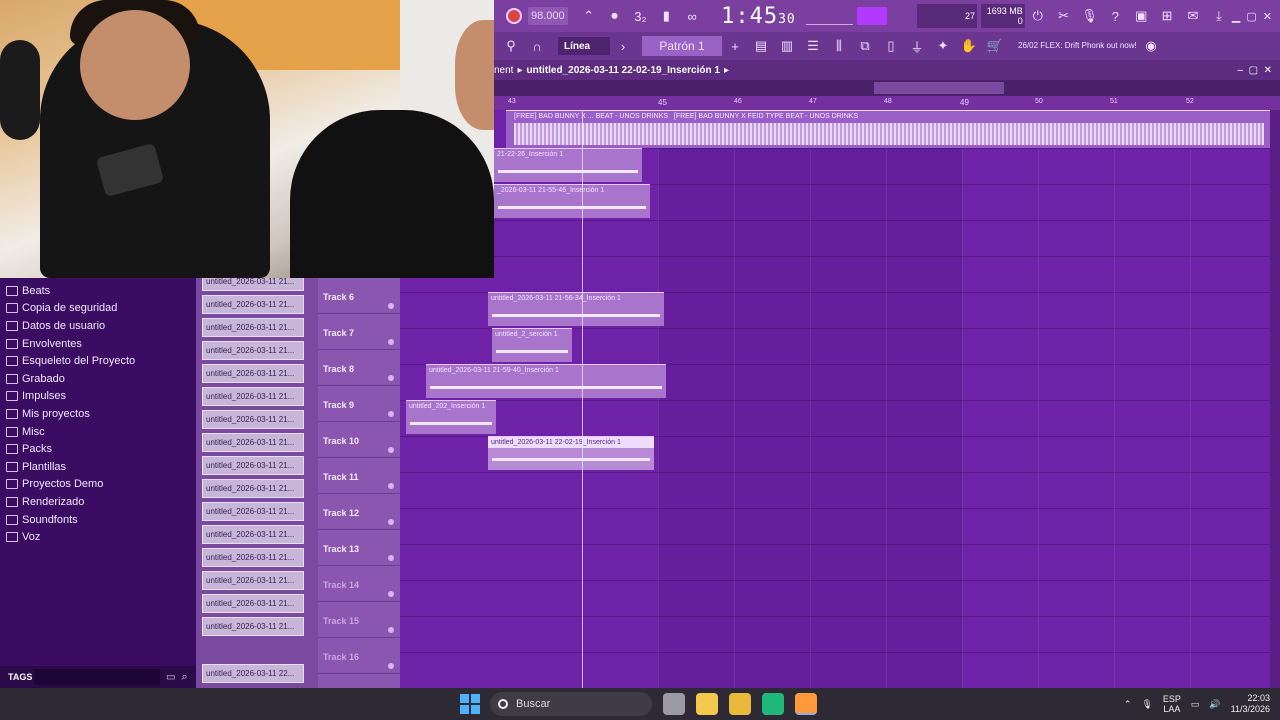 This screenshot has height=720, width=1280. I want to click on download-icon: ⤓, so click(1219, 16).